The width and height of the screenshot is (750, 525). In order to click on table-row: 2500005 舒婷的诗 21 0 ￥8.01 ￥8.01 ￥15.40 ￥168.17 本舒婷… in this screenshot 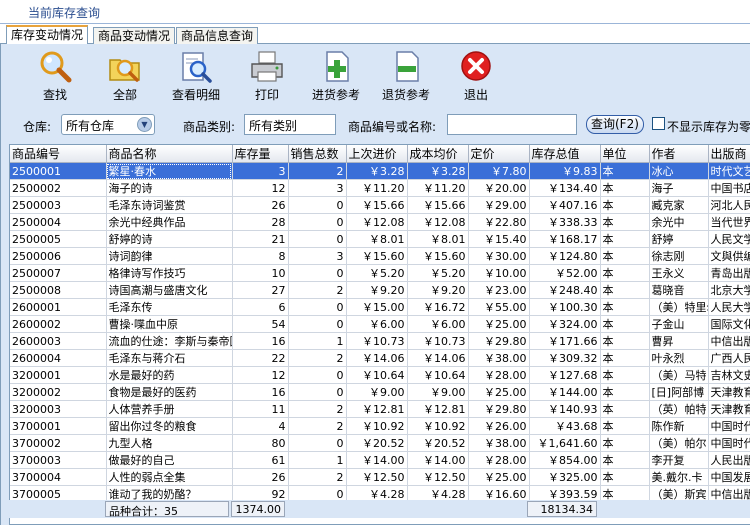, I will do `click(380, 239)`.